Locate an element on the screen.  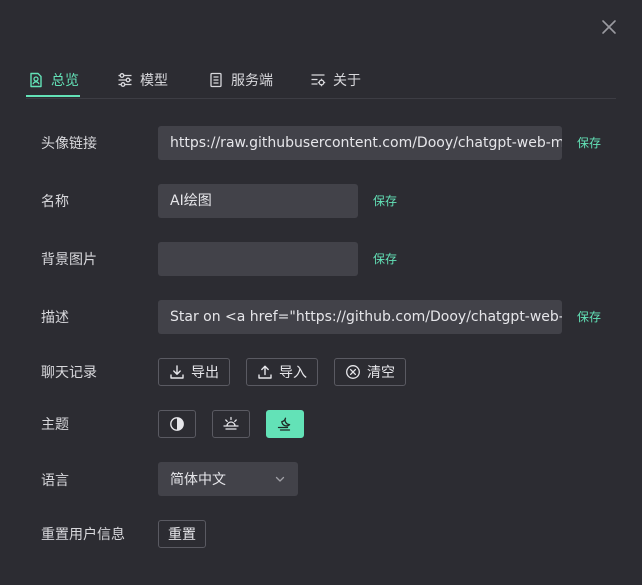
light-theme-button is located at coordinates (231, 424).